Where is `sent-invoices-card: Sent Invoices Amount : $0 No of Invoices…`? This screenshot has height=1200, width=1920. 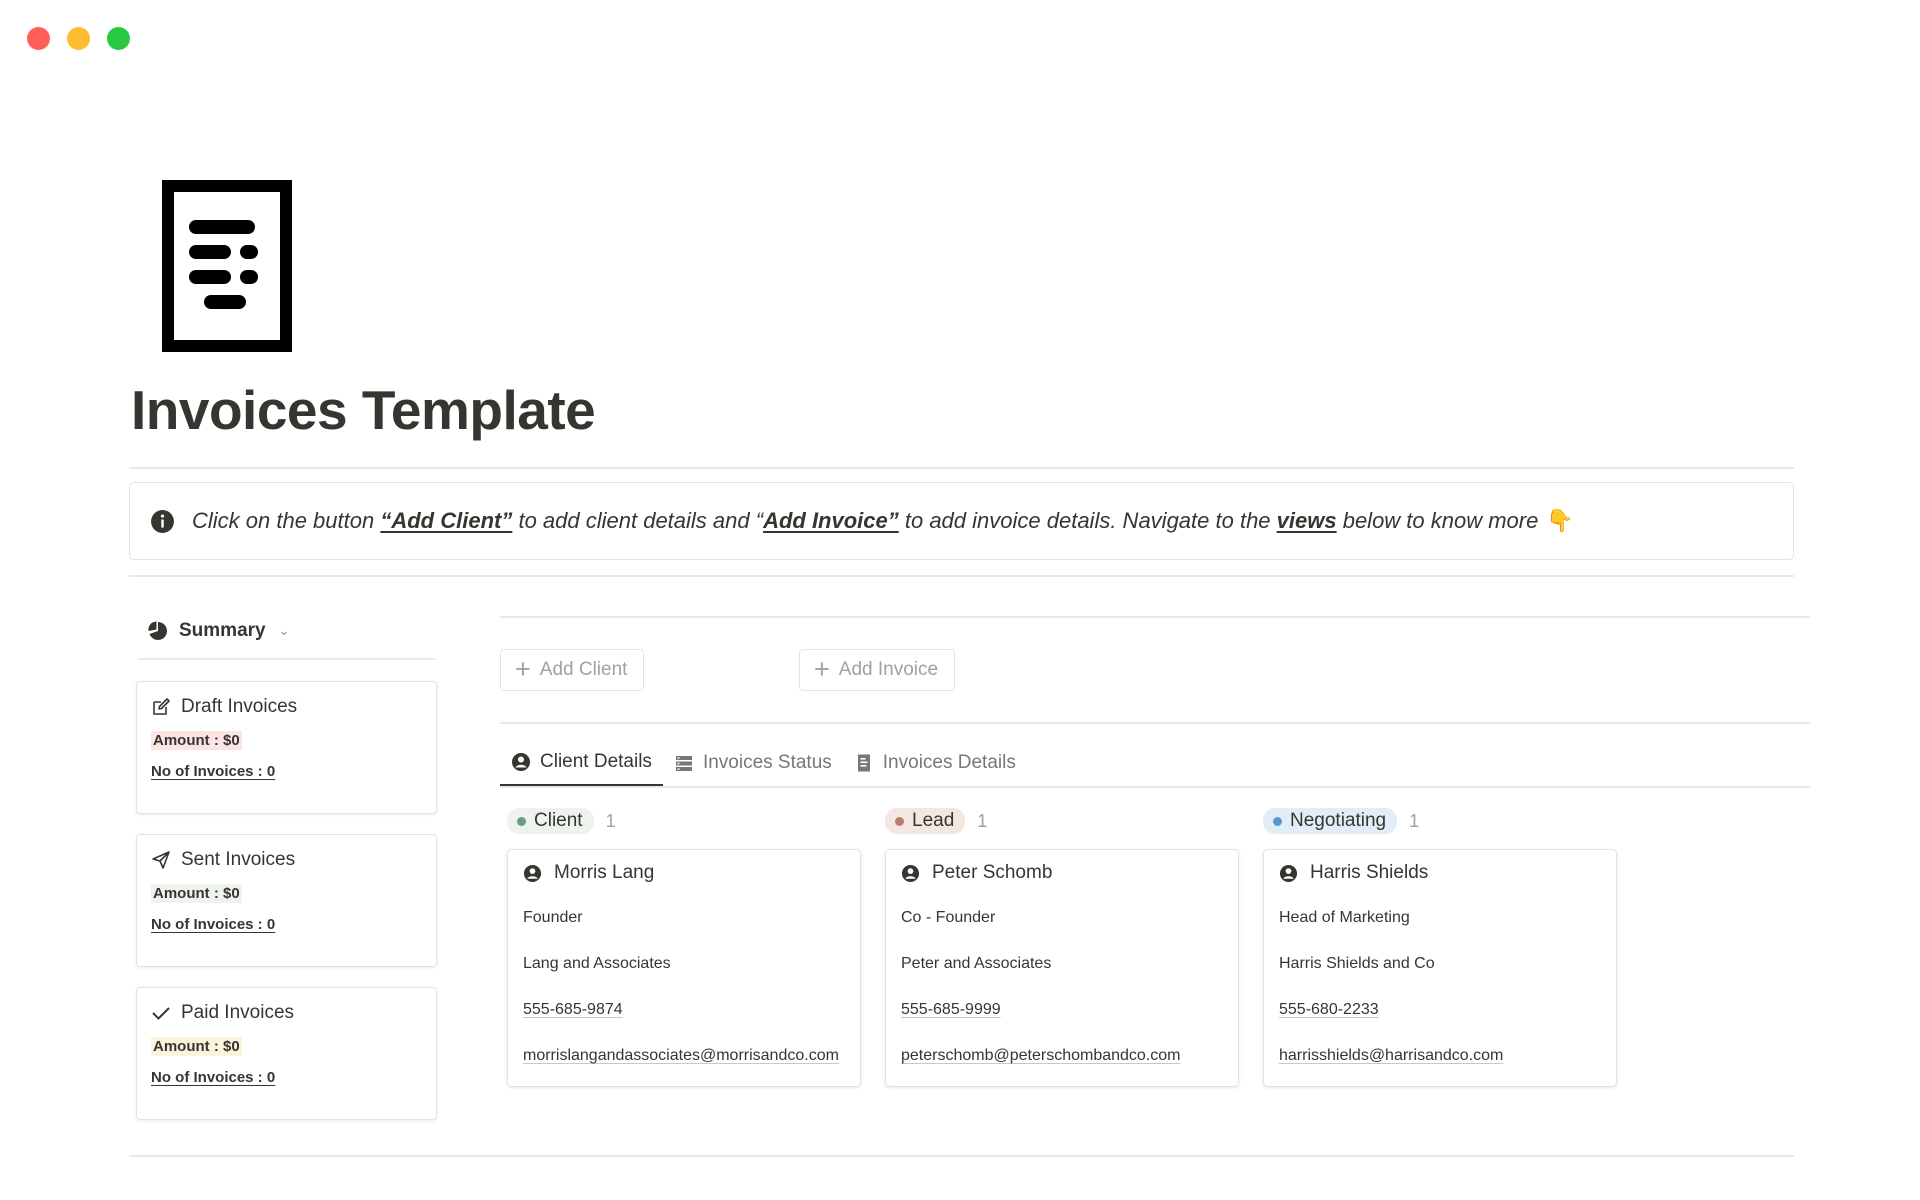
sent-invoices-card: Sent Invoices Amount : $0 No of Invoices… is located at coordinates (286, 900).